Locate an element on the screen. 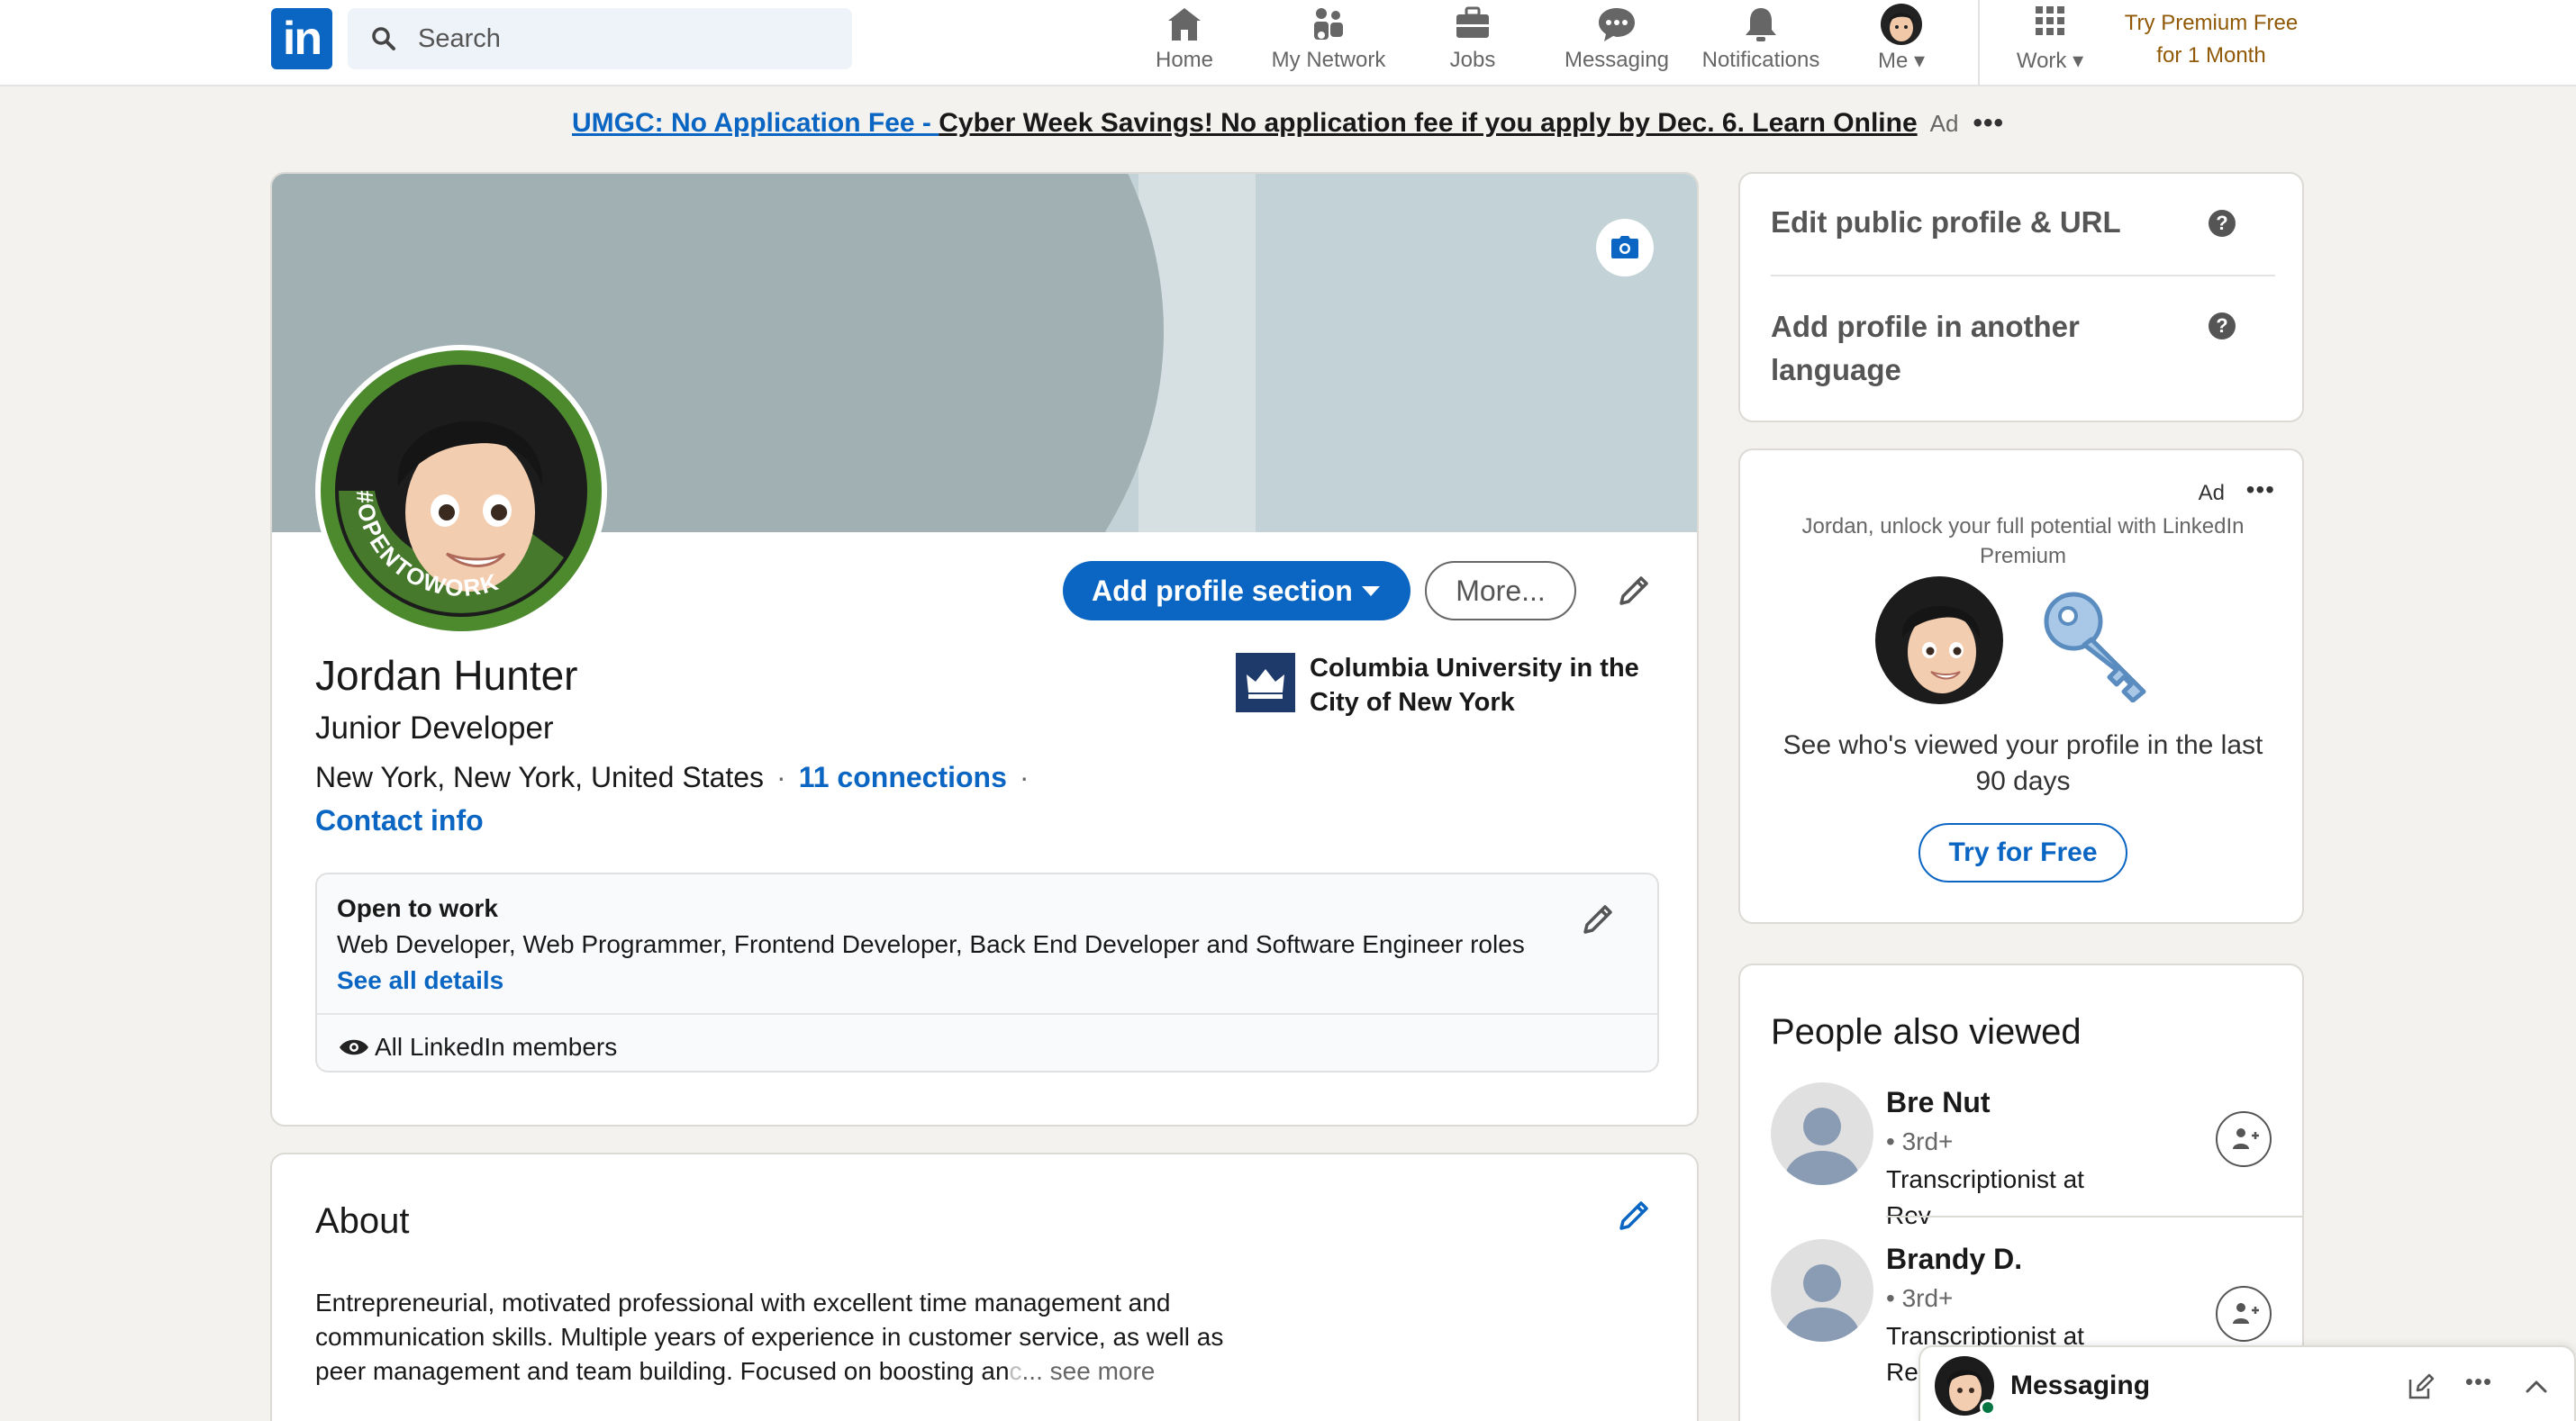 This screenshot has width=2576, height=1421. bell-icon is located at coordinates (1761, 24).